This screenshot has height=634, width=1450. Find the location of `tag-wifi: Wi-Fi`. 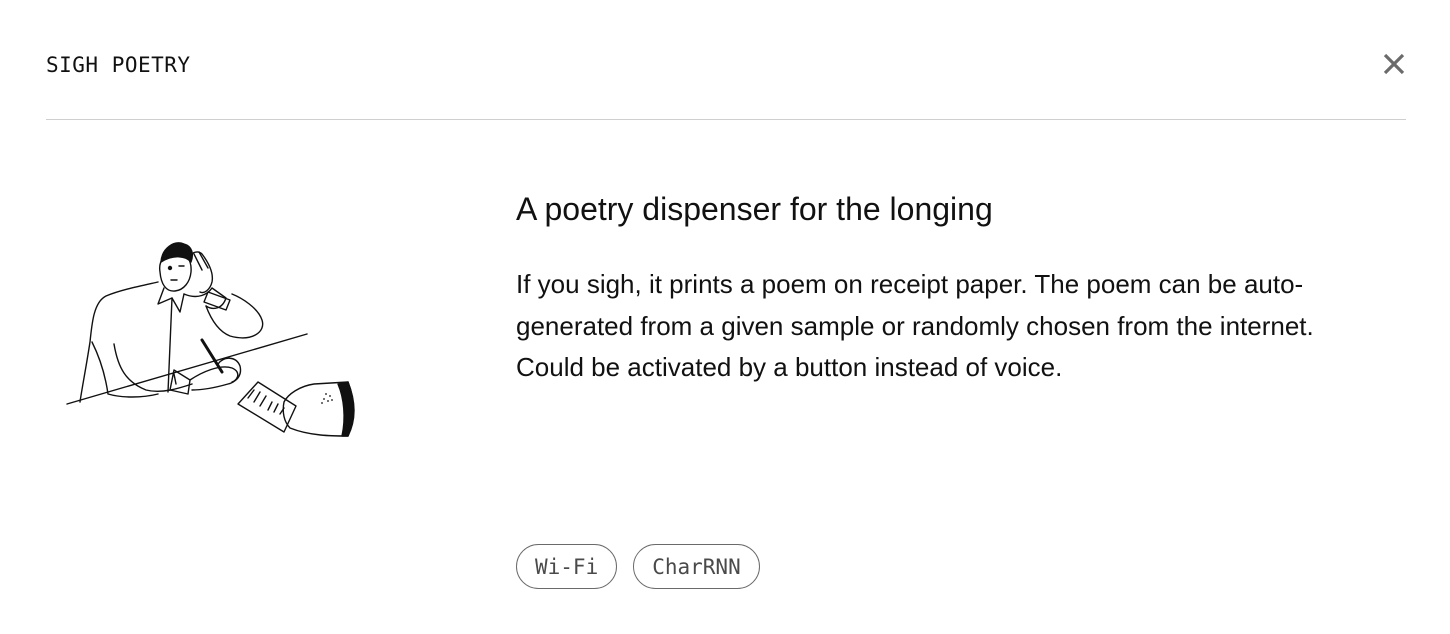

tag-wifi: Wi-Fi is located at coordinates (567, 566).